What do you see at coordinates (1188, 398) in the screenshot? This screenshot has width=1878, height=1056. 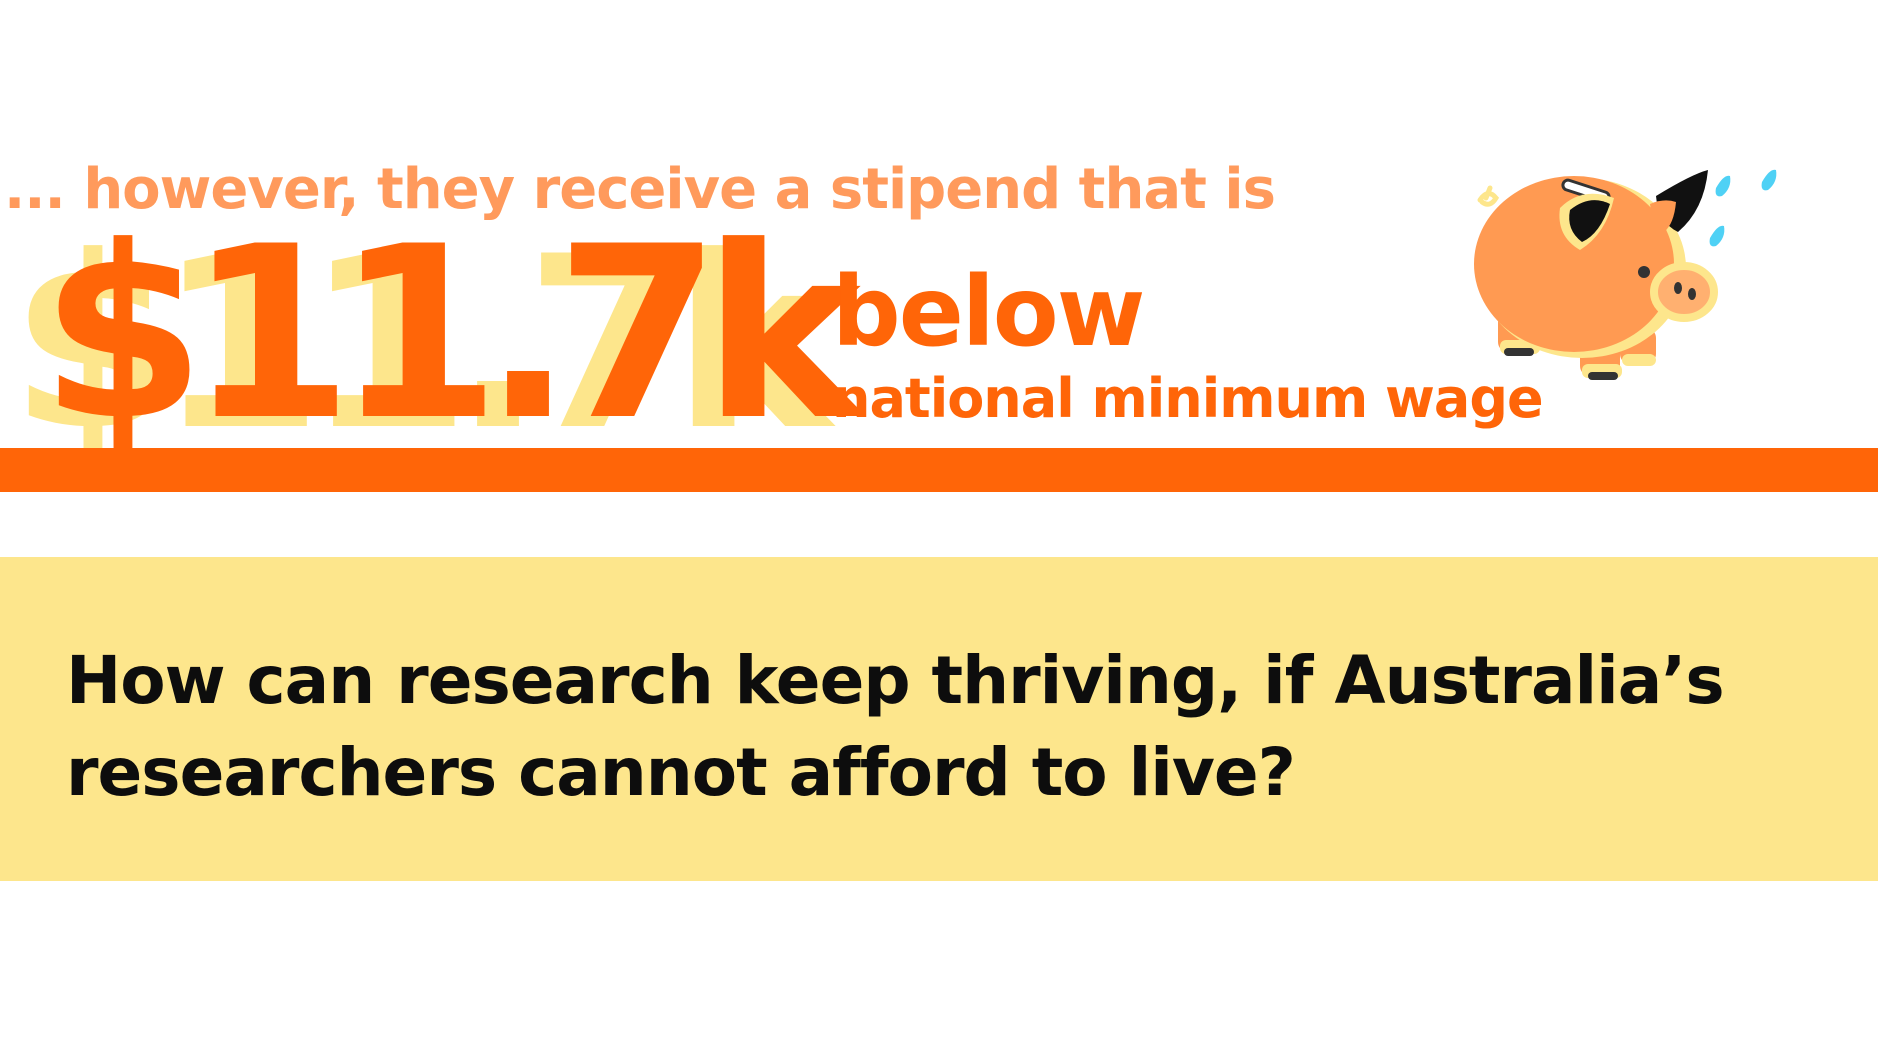 I see `comparison-label: national minimum wage` at bounding box center [1188, 398].